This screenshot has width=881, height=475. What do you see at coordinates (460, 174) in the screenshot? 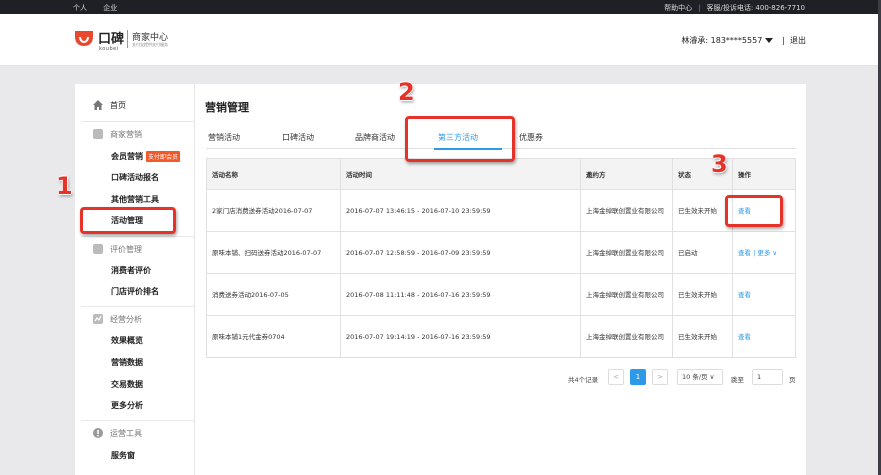
I see `column-header-time: 活动时间` at bounding box center [460, 174].